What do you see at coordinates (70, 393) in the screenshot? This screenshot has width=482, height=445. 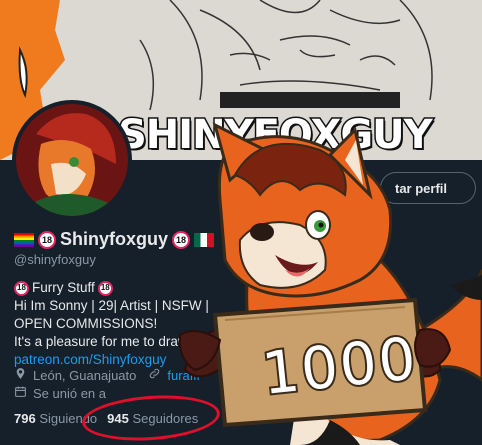 I see `joined-date: Se unió en a` at bounding box center [70, 393].